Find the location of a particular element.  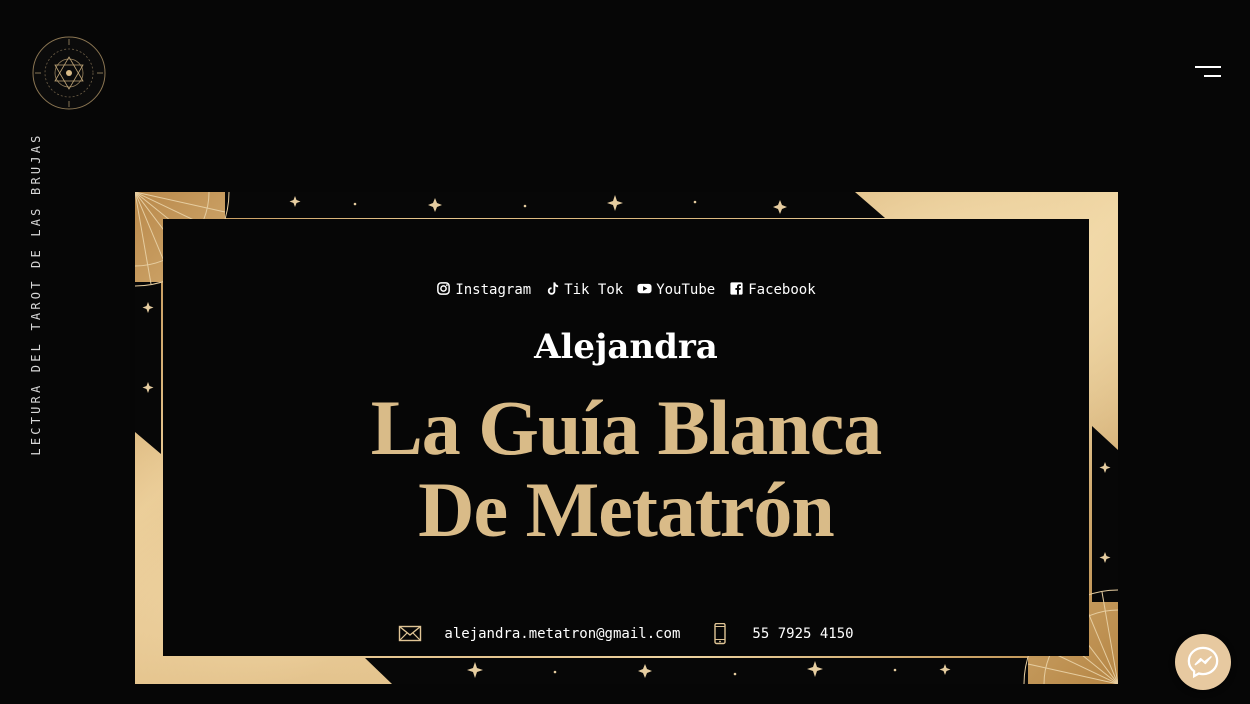

title-line-1: La Guía Blanca is located at coordinates (626, 427).